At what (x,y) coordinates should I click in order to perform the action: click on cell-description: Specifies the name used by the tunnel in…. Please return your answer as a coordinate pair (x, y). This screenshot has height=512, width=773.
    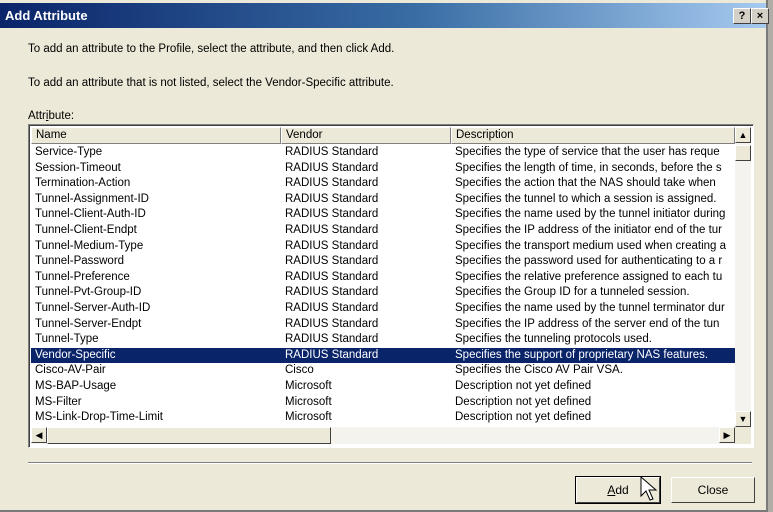
    Looking at the image, I should click on (590, 214).